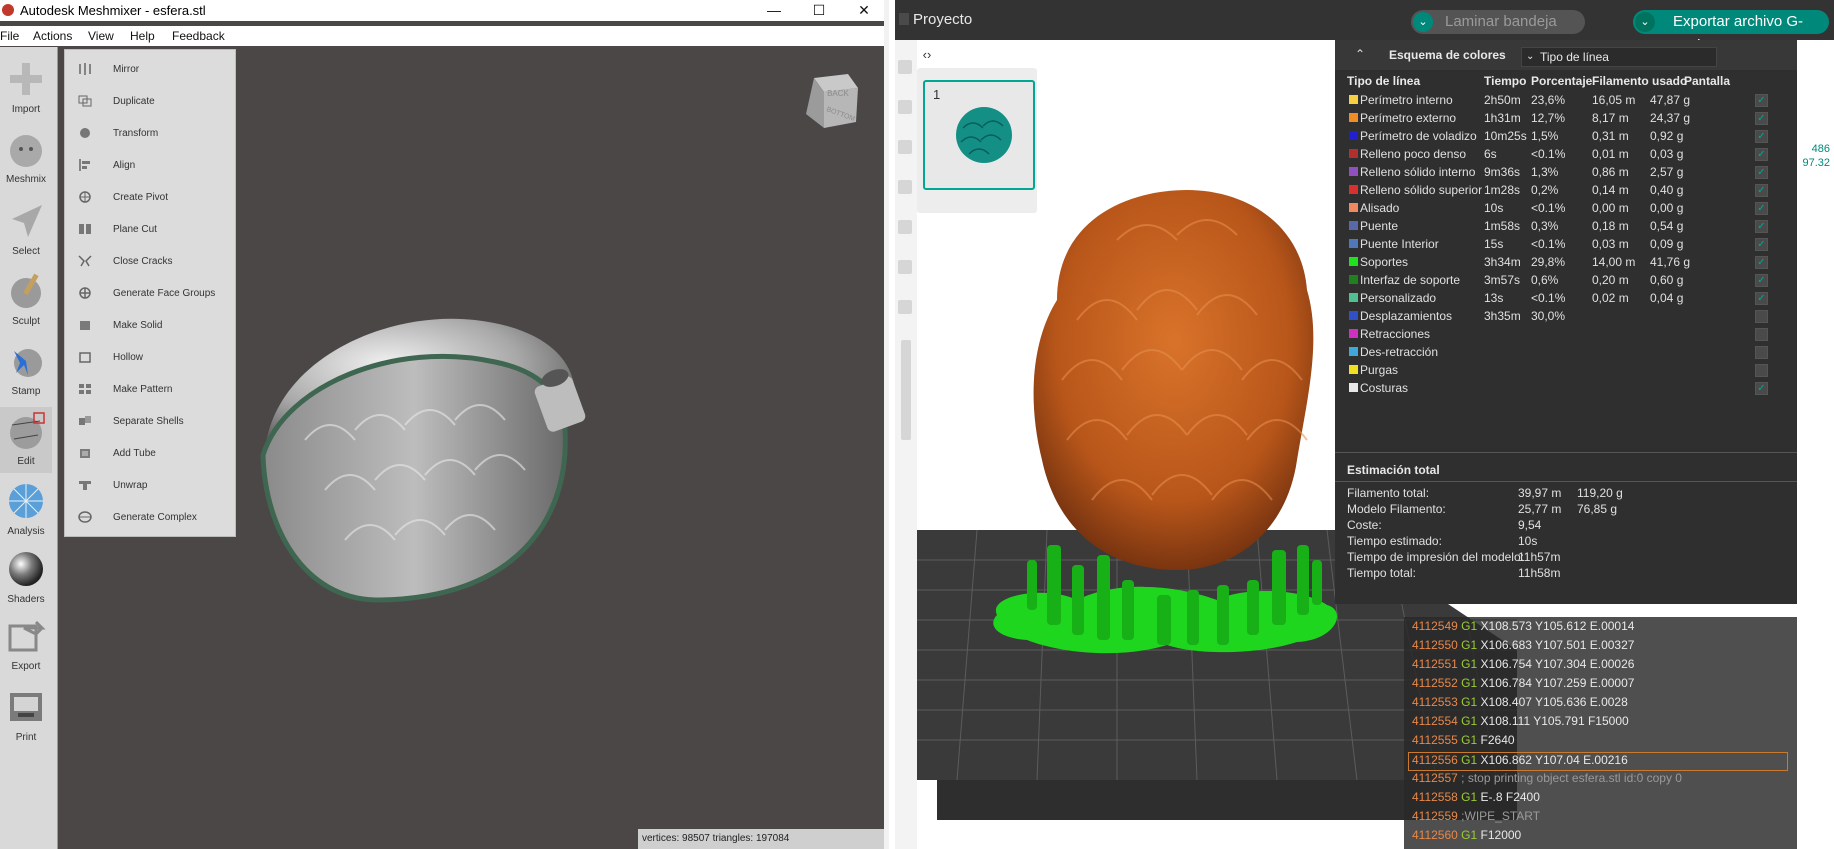 The width and height of the screenshot is (1834, 849). I want to click on divider, so click(1566, 452).